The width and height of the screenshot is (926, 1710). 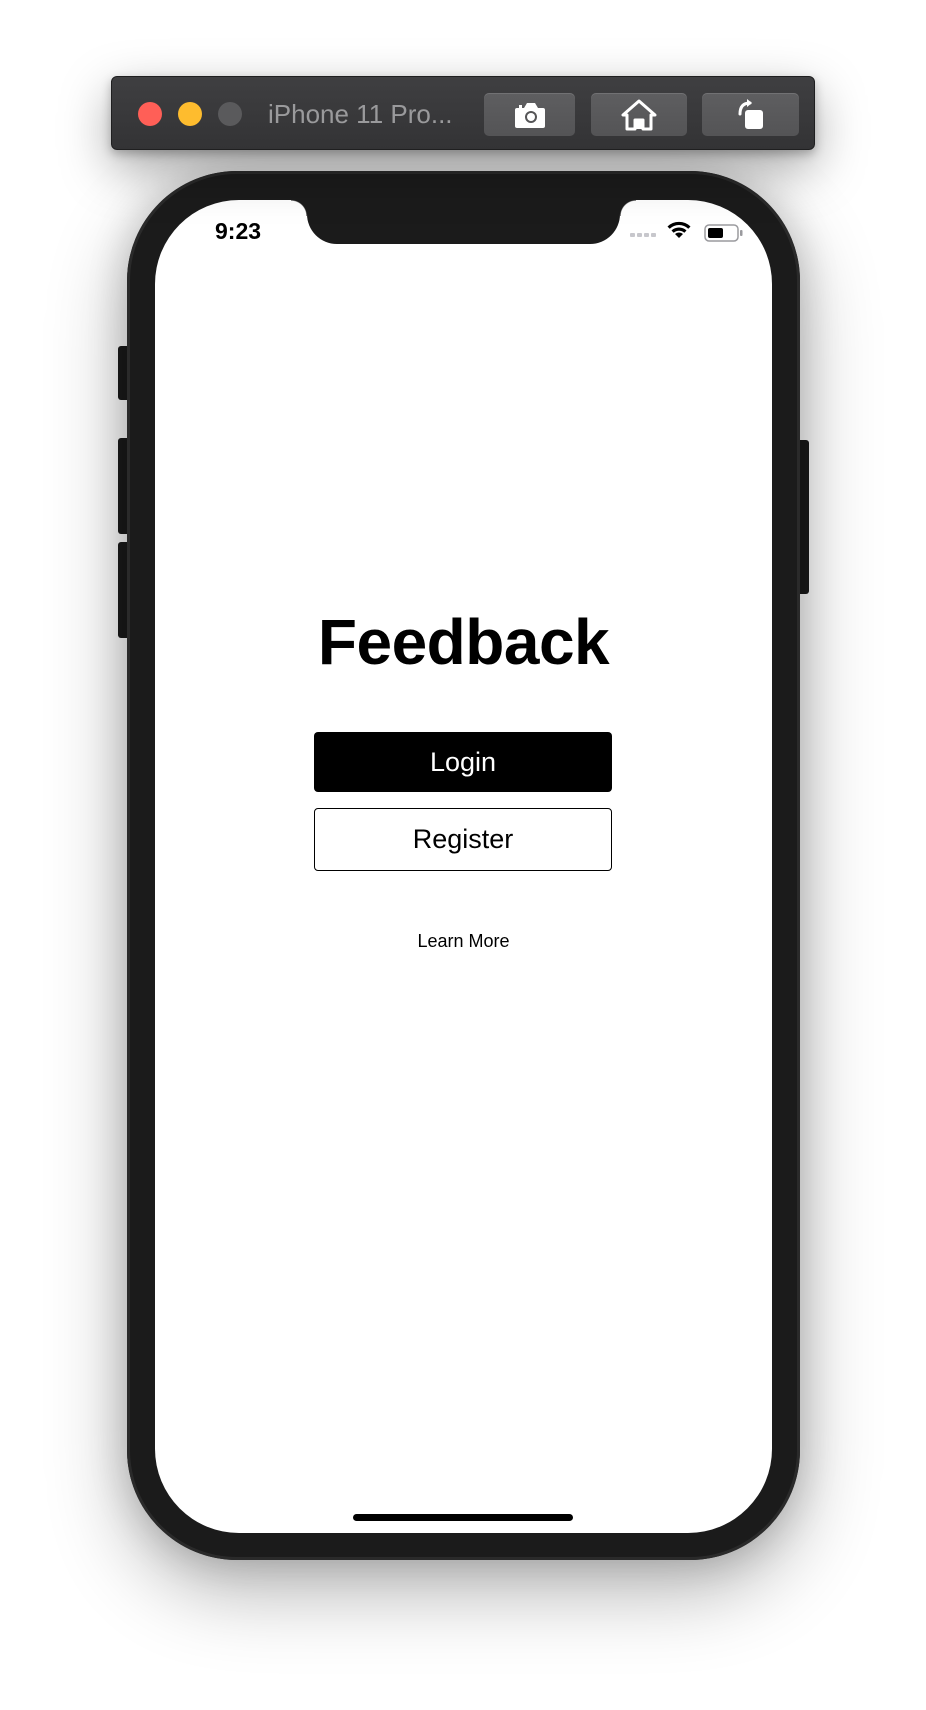 What do you see at coordinates (463, 1517) in the screenshot?
I see `home-indicator` at bounding box center [463, 1517].